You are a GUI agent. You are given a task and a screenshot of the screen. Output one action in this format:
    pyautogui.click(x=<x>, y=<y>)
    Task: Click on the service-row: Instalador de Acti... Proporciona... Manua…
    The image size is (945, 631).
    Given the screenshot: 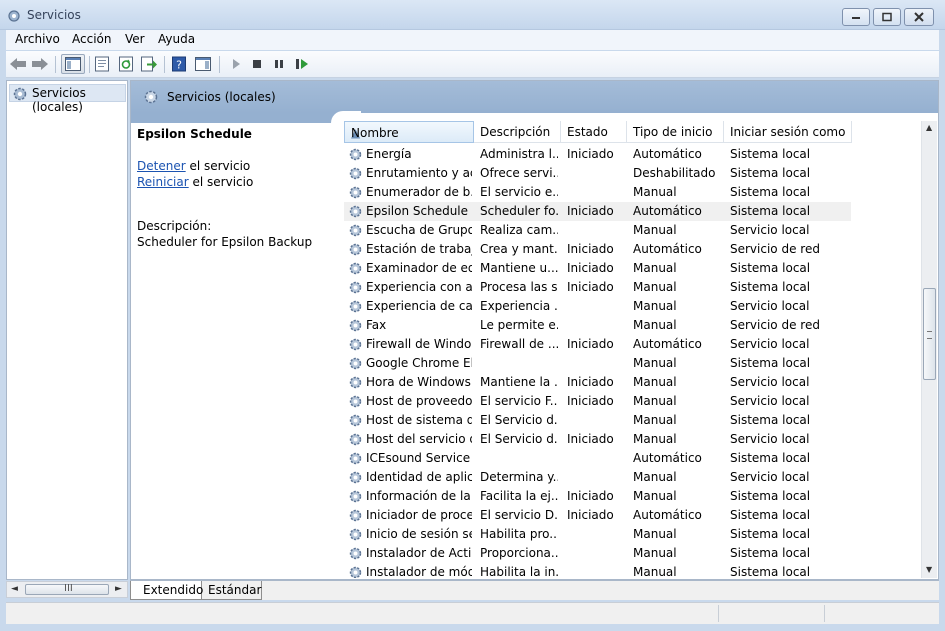 What is the action you would take?
    pyautogui.click(x=597, y=553)
    